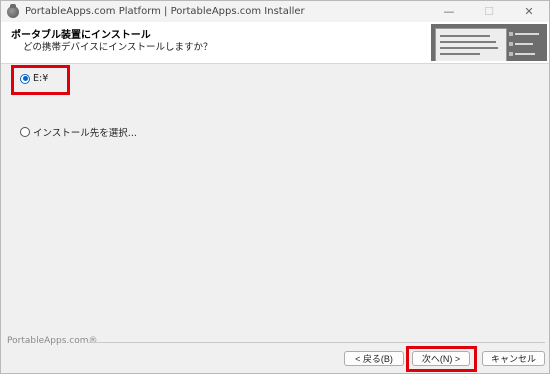 The image size is (550, 374). Describe the element at coordinates (13, 10) in the screenshot. I see `portableapps-logo-icon` at that location.